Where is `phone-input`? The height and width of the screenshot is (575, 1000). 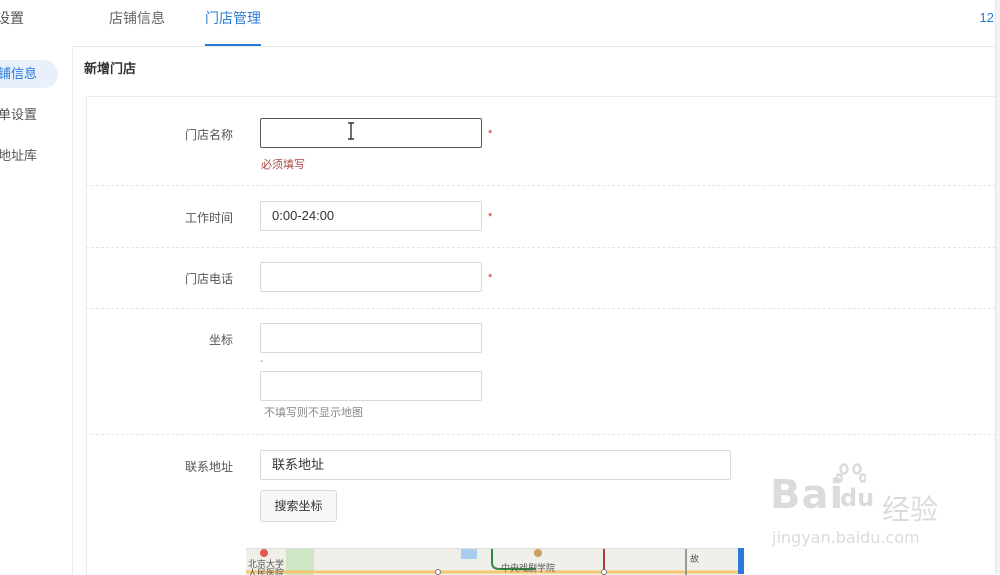
phone-input is located at coordinates (371, 277).